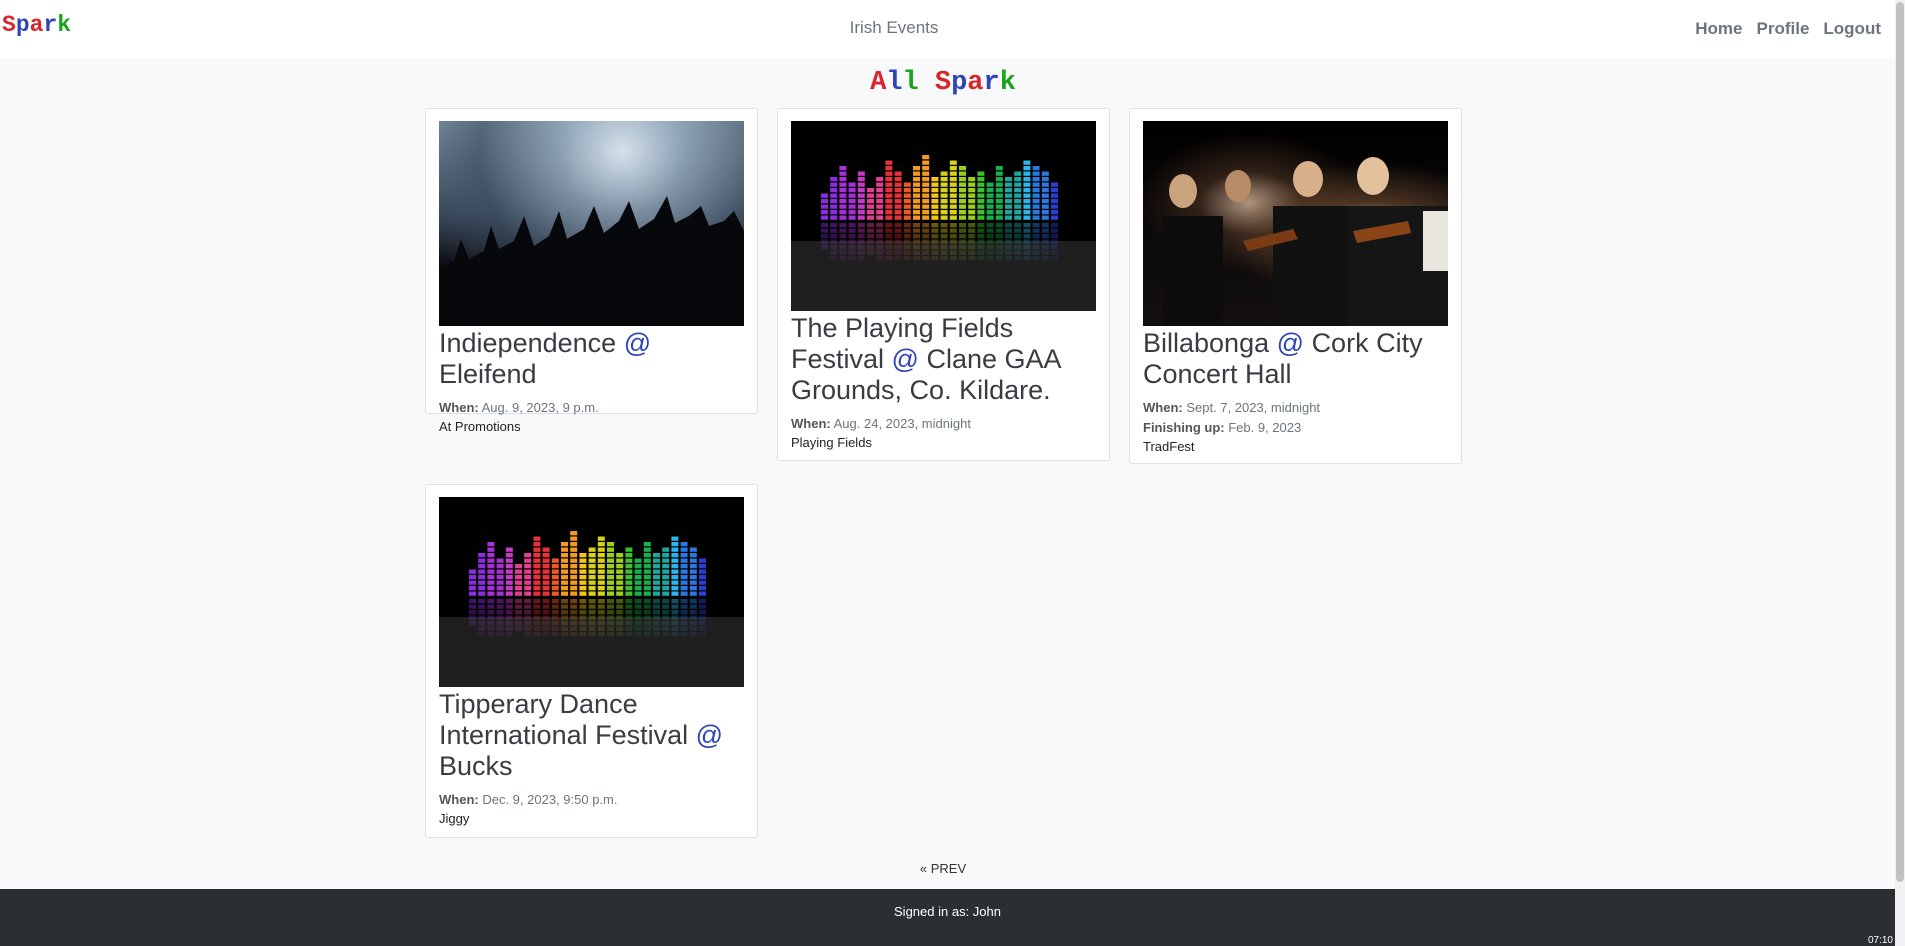 The width and height of the screenshot is (1905, 946). I want to click on nav-home-link: Home, so click(1718, 29).